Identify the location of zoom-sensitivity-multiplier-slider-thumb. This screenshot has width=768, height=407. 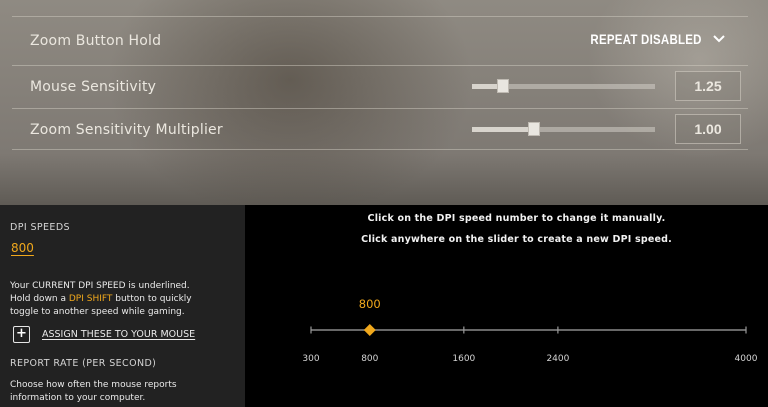
(534, 129).